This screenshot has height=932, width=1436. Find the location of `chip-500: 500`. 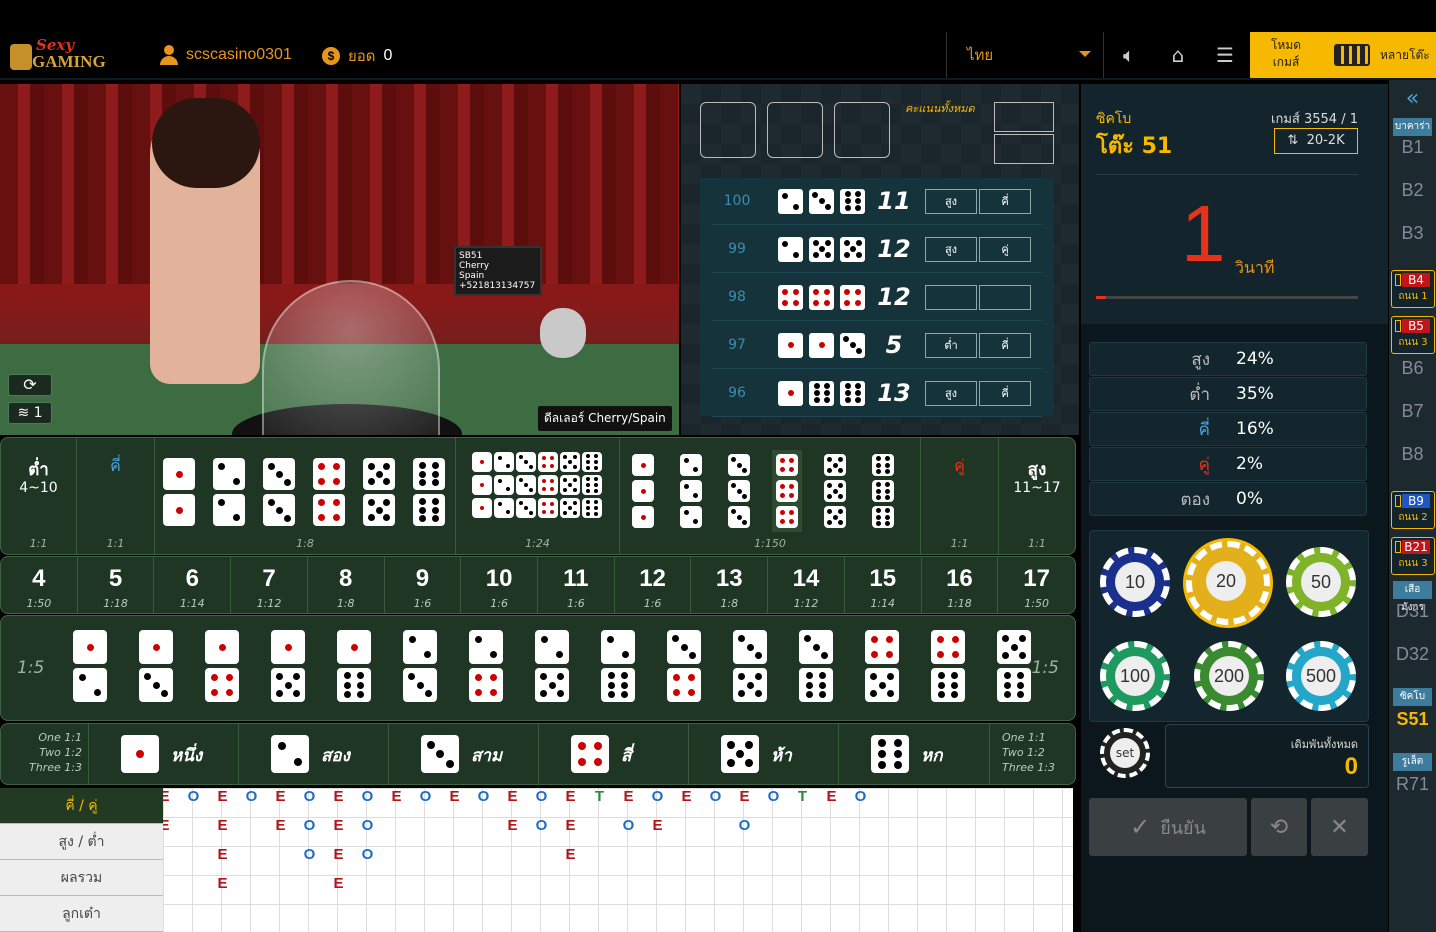

chip-500: 500 is located at coordinates (1321, 676).